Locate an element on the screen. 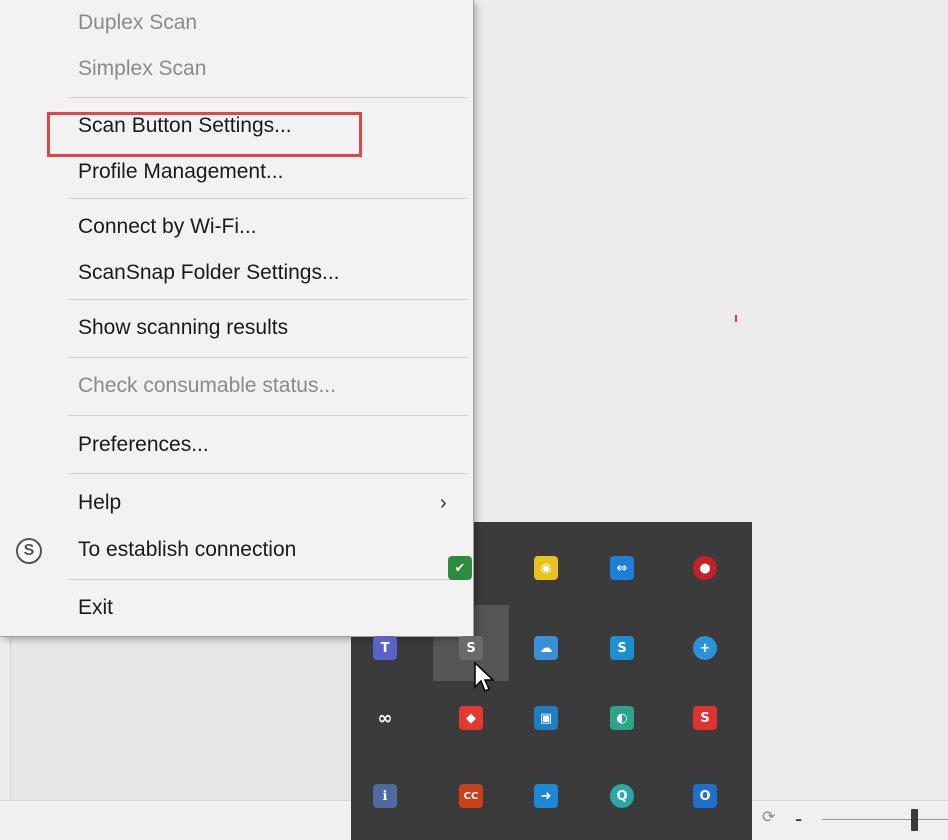 This screenshot has width=948, height=840. refresh-icon: ⟳ is located at coordinates (768, 817).